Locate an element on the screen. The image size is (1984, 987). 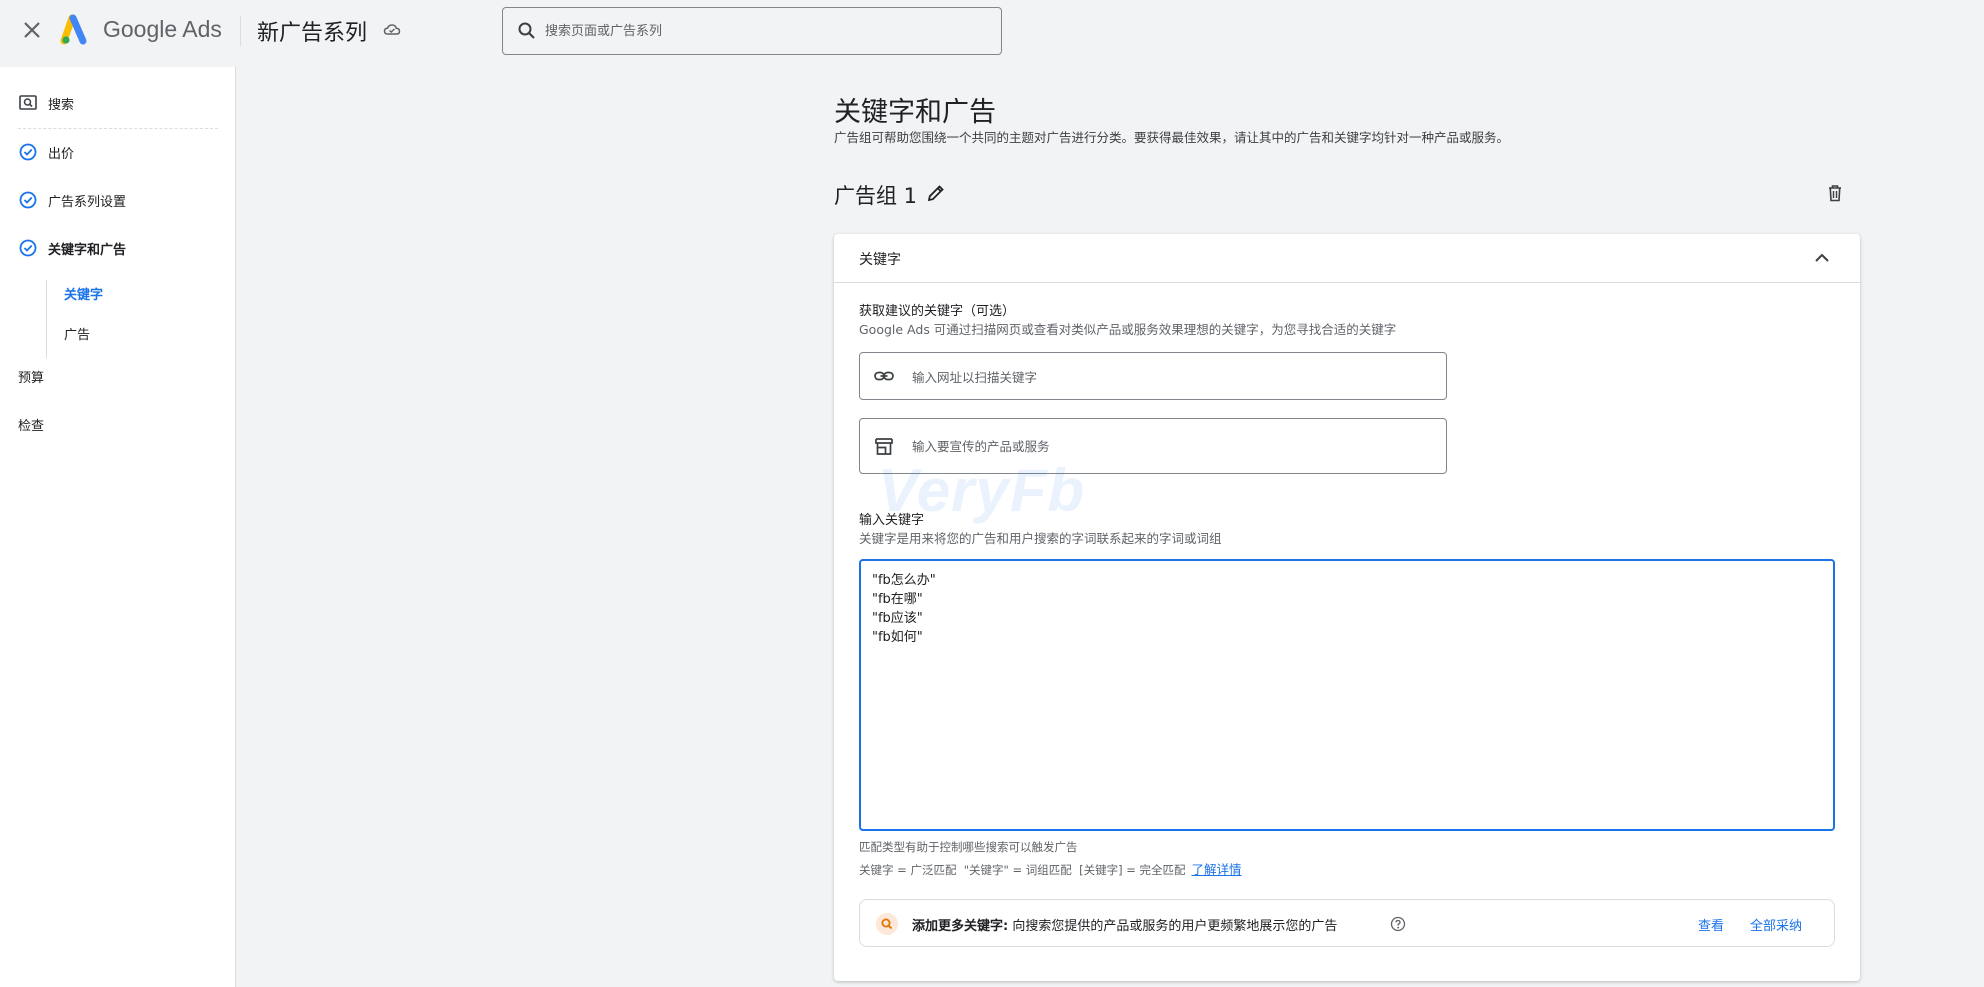
sidebar-item-label: 广告系列设置 is located at coordinates (87, 202).